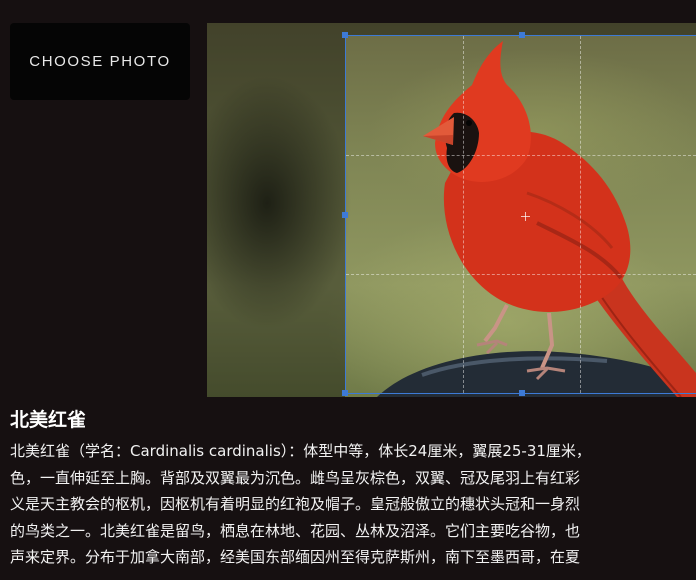 The height and width of the screenshot is (580, 696). What do you see at coordinates (295, 530) in the screenshot?
I see `description-line: 的鸟类之一。北美红雀是留鸟，栖息在林地、花园、丛林及沼泽。它们主要吃谷物，也` at bounding box center [295, 530].